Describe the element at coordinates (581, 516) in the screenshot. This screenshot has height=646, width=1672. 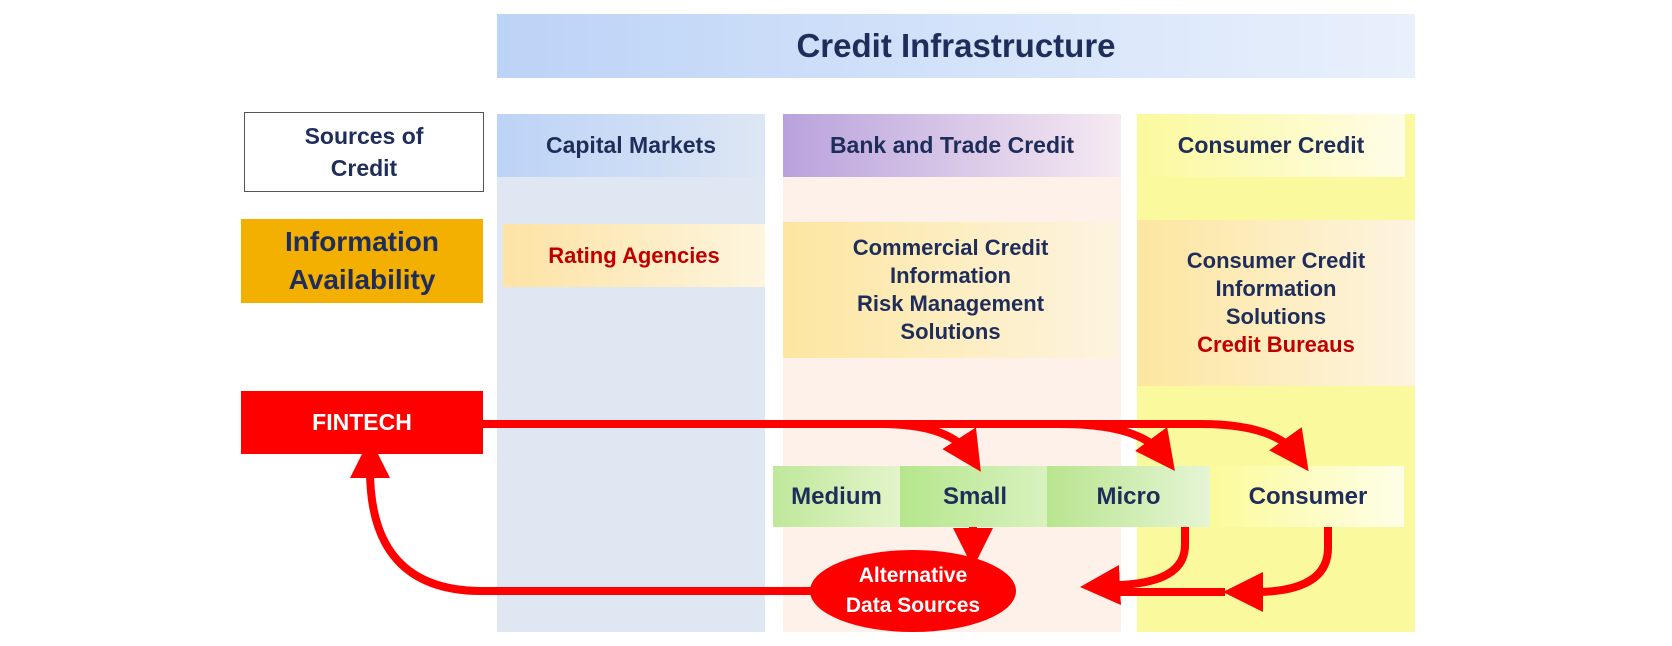
I see `arrow-alternative-to-fintech` at that location.